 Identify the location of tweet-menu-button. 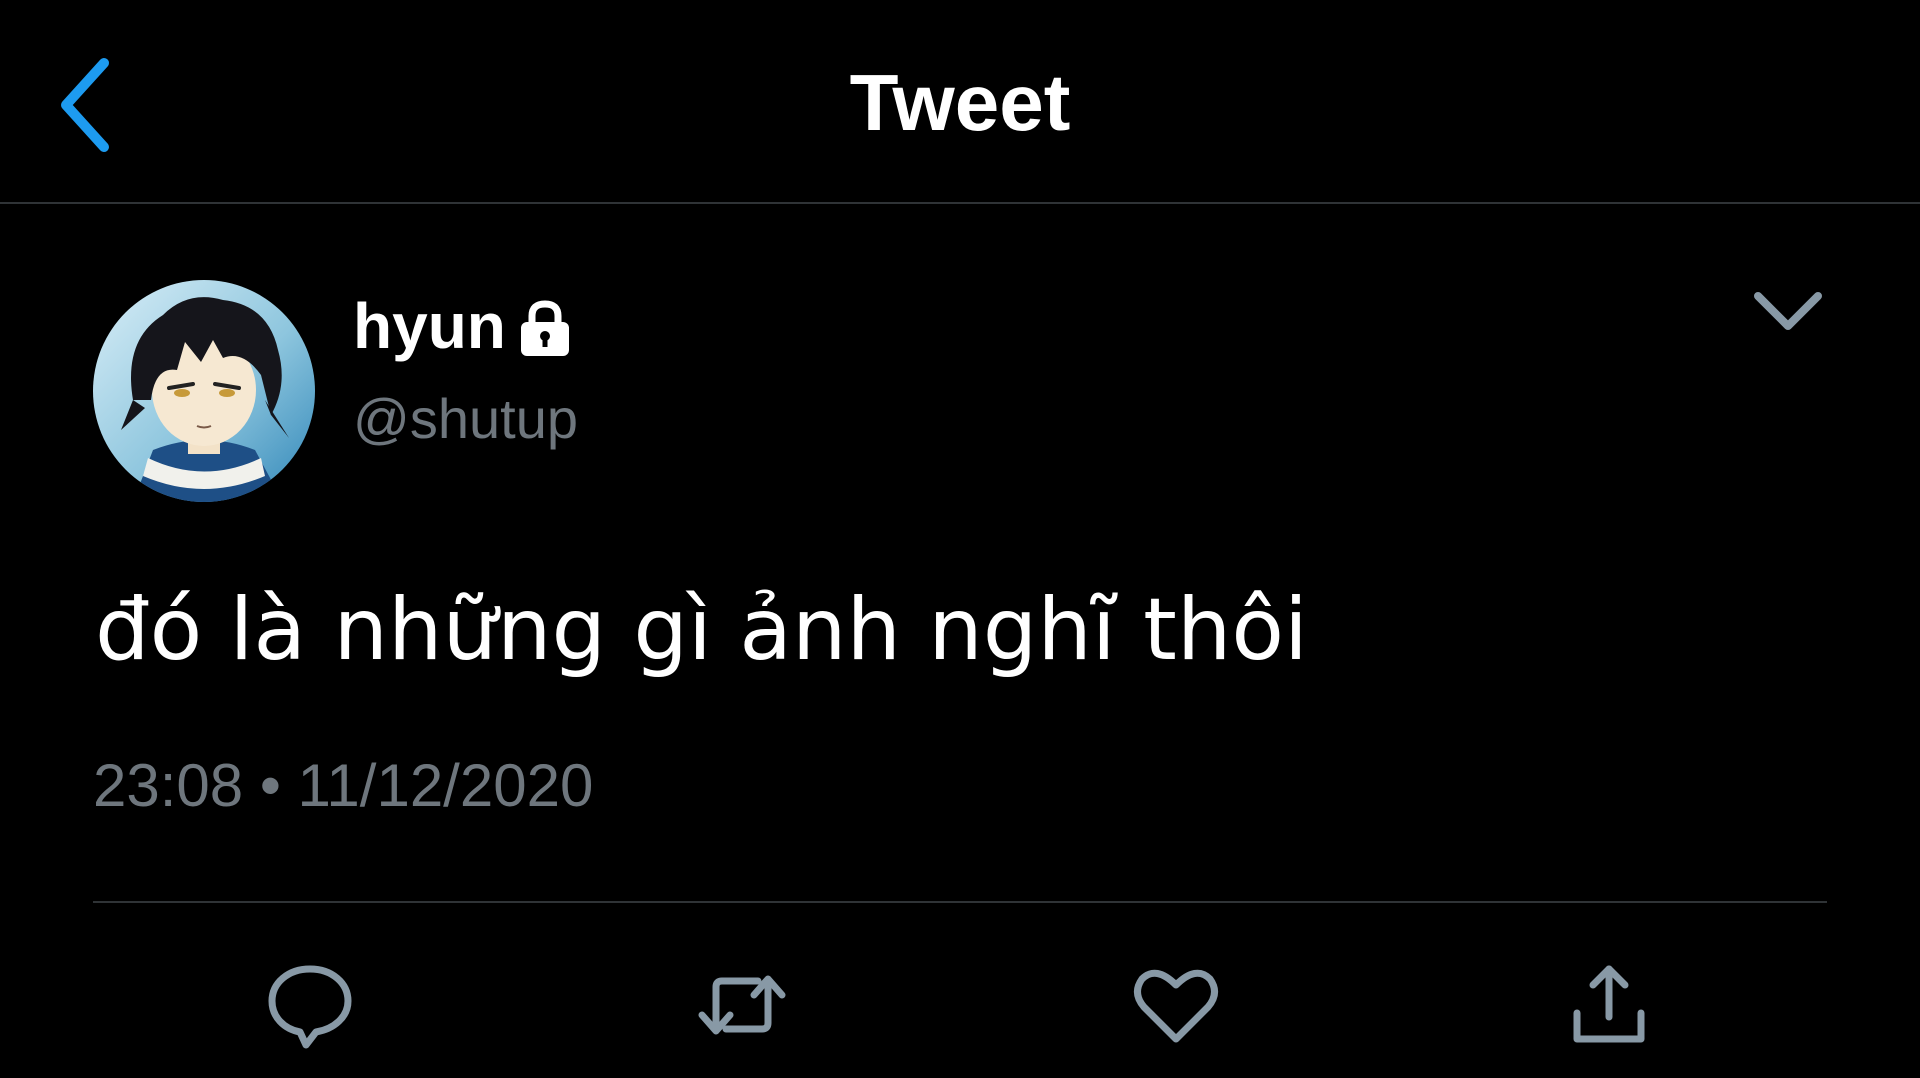
(1788, 312).